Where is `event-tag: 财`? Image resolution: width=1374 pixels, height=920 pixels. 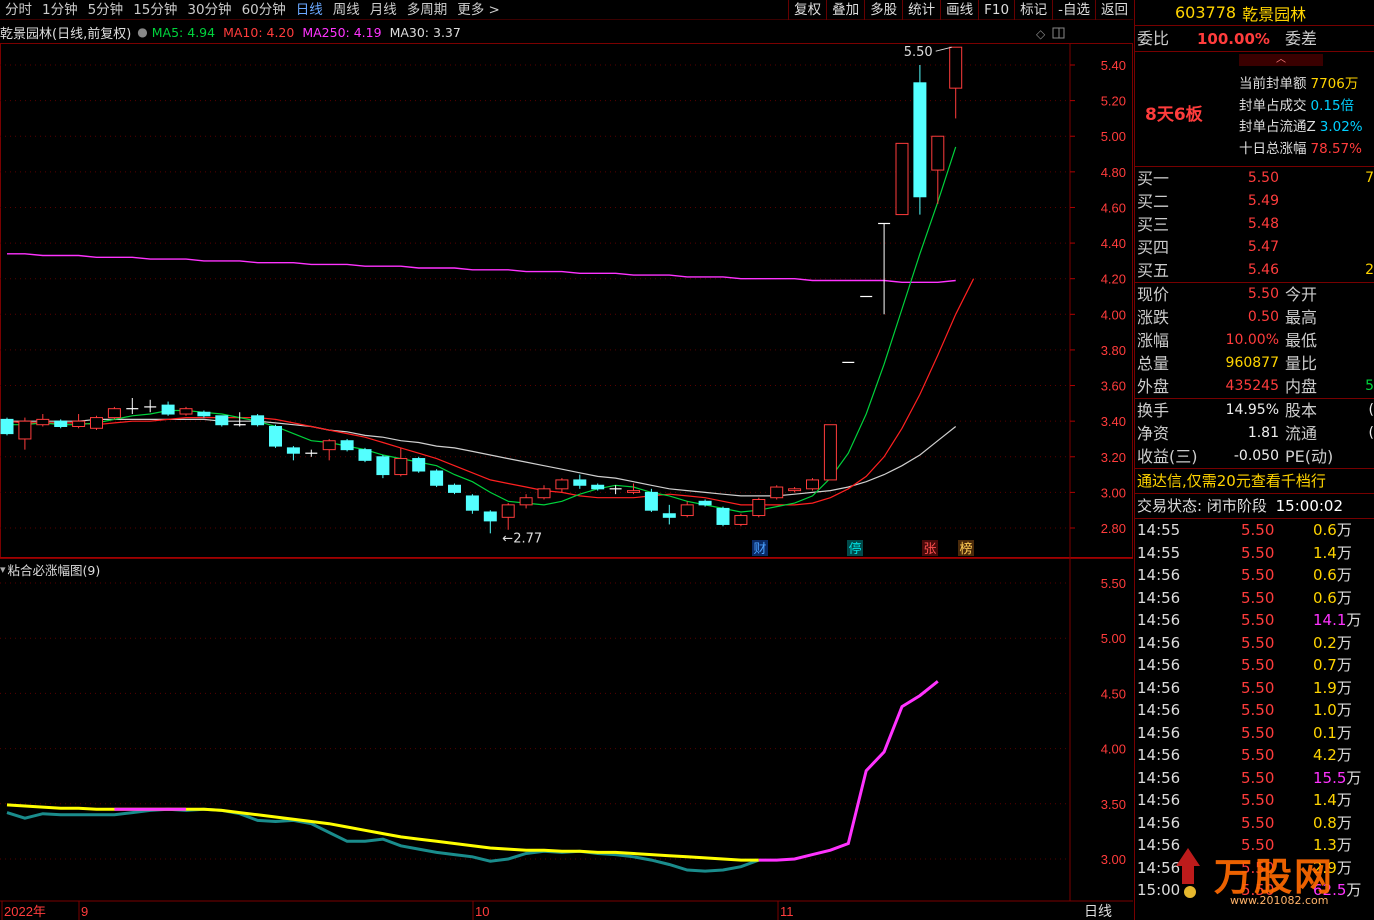
event-tag: 财 is located at coordinates (759, 549).